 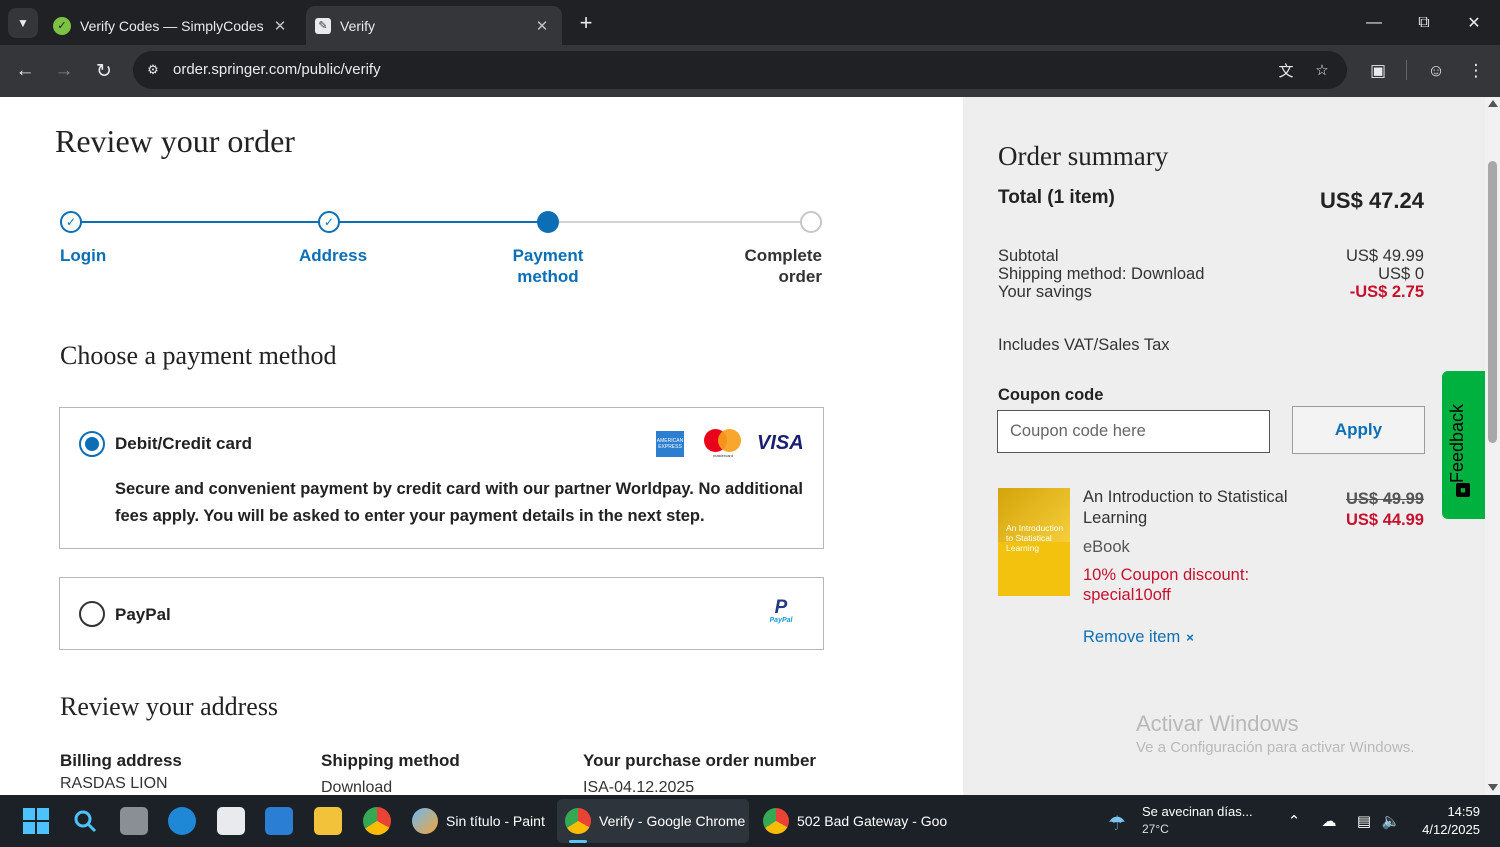 I want to click on tab-simplycodes: ✓ Verify Codes — SimplyCodes ✕, so click(x=172, y=25).